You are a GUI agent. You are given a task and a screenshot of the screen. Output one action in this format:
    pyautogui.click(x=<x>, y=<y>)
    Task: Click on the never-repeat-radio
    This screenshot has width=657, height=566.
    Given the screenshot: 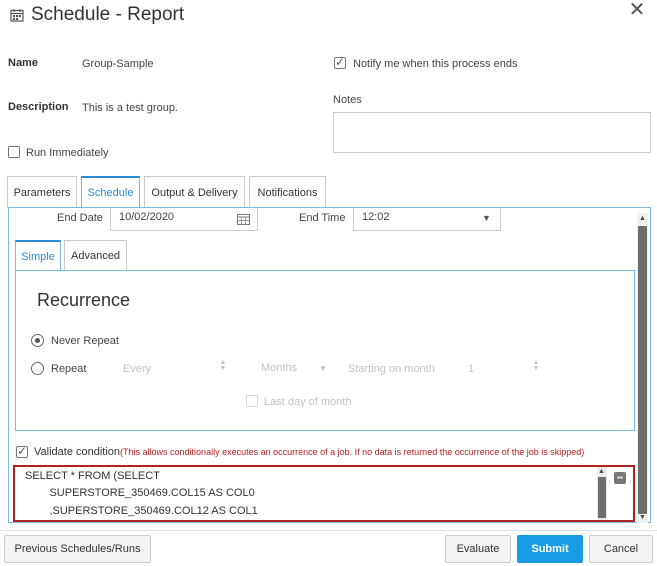 What is the action you would take?
    pyautogui.click(x=37, y=340)
    